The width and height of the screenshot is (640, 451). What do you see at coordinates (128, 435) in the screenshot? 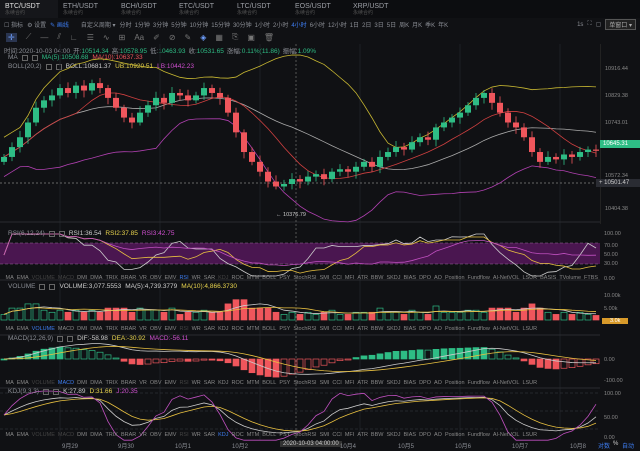
I see `indicator-tab: BRAR` at bounding box center [128, 435].